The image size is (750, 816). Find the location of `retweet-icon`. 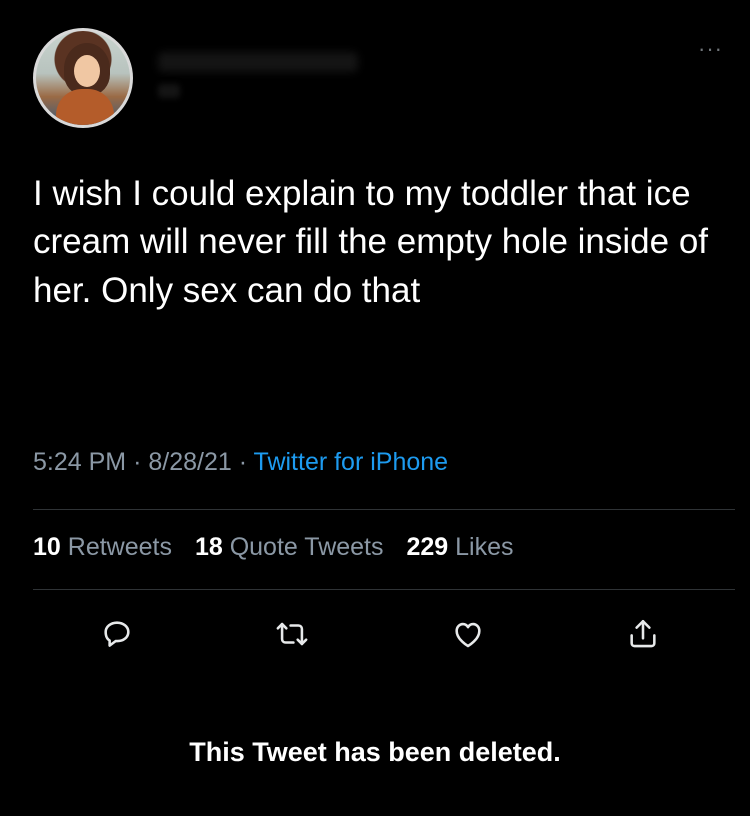

retweet-icon is located at coordinates (292, 634).